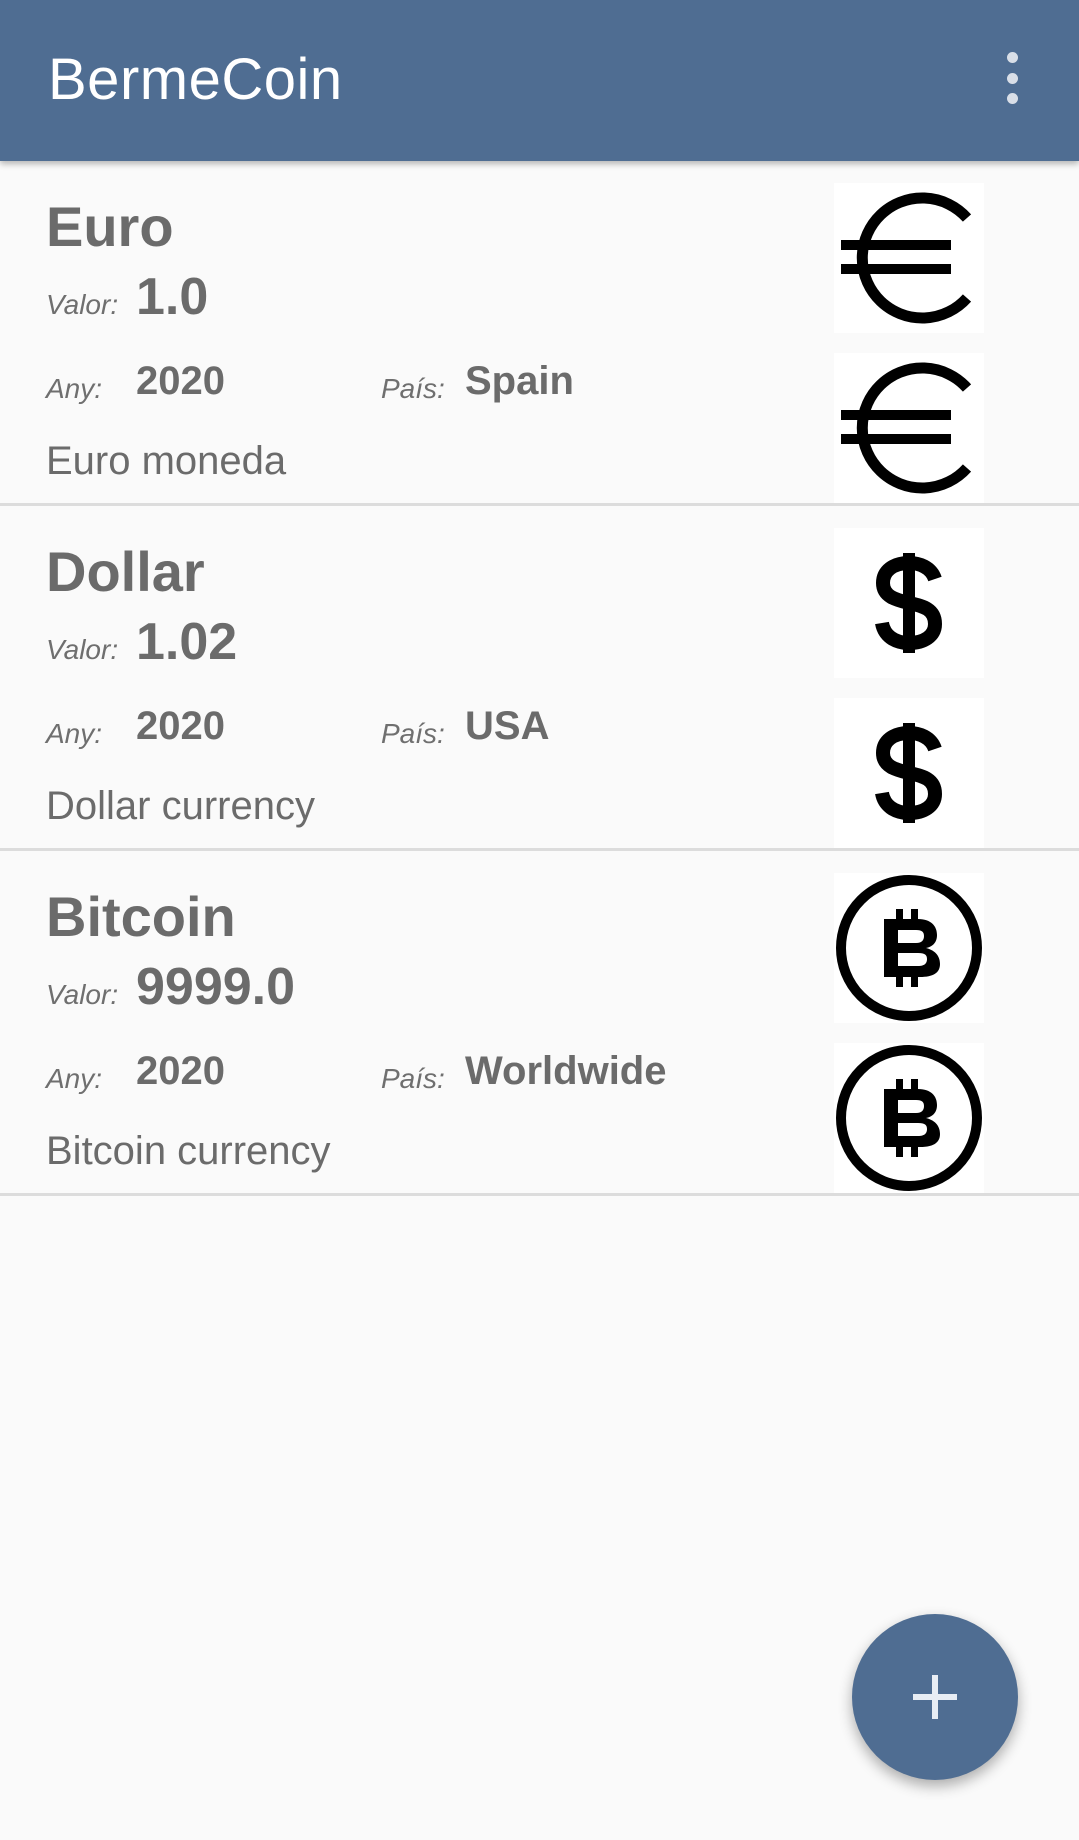 Image resolution: width=1079 pixels, height=1840 pixels. Describe the element at coordinates (539, 80) in the screenshot. I see `app-bar: BermeCoin` at that location.